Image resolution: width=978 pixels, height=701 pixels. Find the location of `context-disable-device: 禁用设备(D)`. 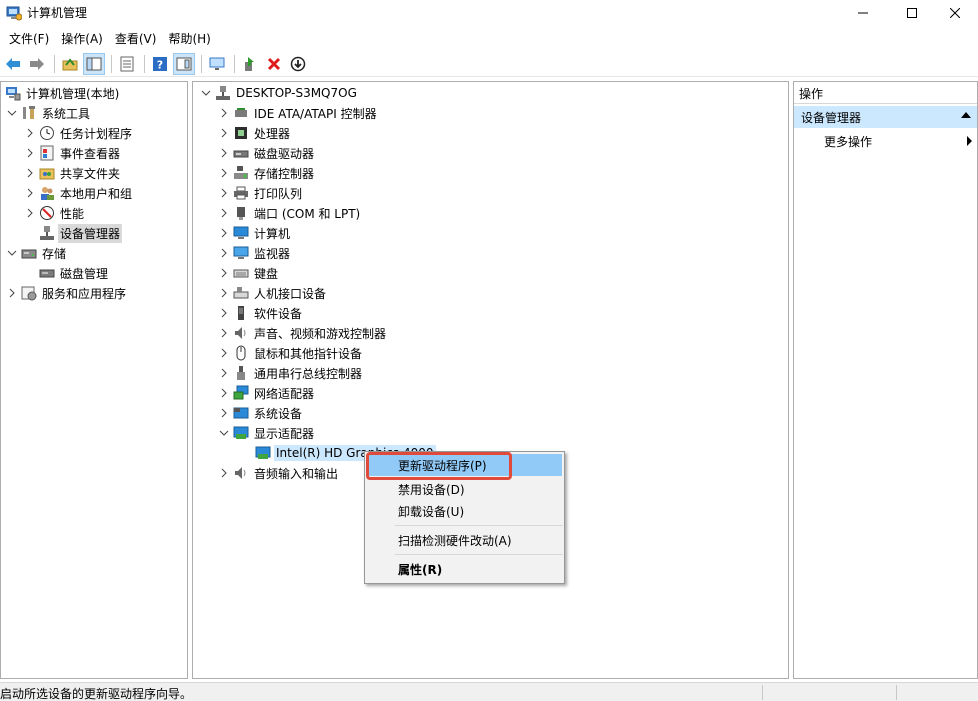

context-disable-device: 禁用设备(D) is located at coordinates (464, 489).